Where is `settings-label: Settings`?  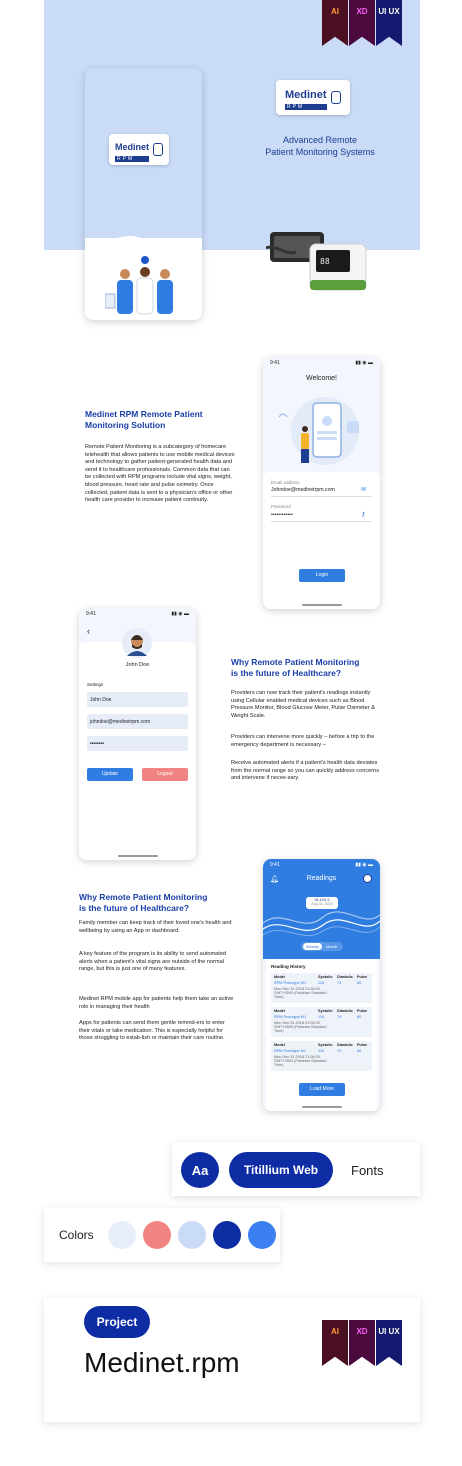
settings-label: Settings is located at coordinates (95, 684).